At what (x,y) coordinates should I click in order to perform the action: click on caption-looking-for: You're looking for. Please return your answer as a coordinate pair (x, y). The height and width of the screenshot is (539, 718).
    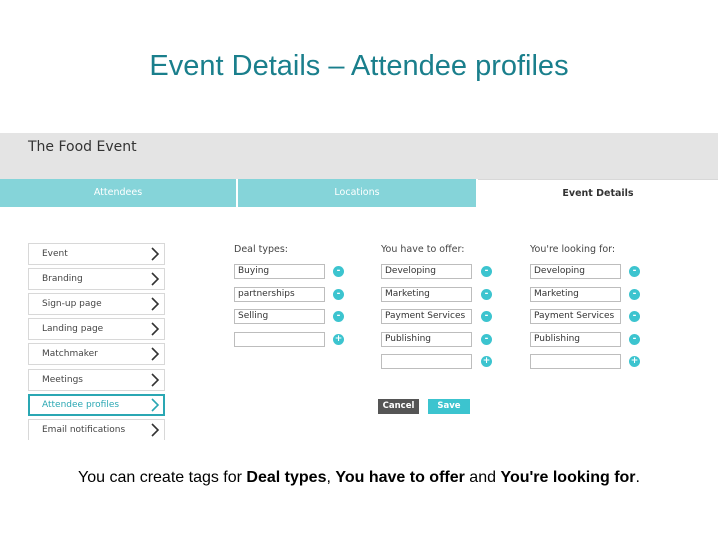
    Looking at the image, I should click on (568, 477).